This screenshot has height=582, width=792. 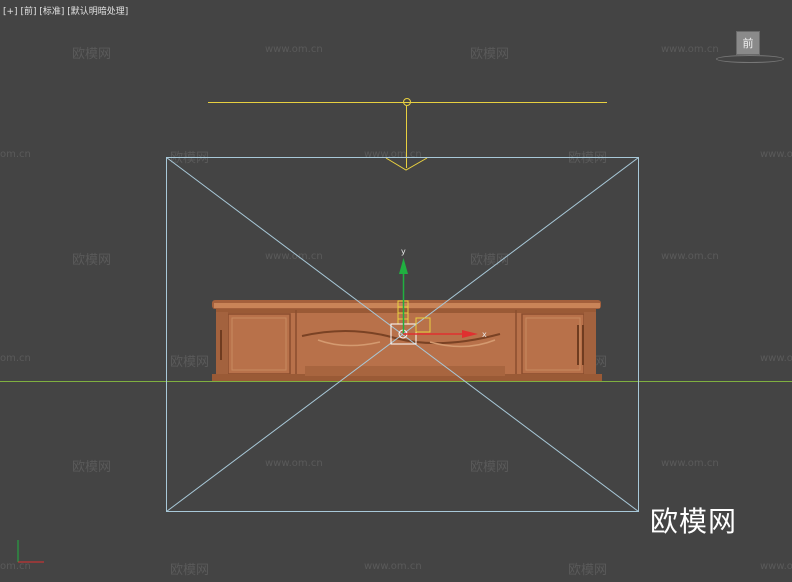 What do you see at coordinates (30, 551) in the screenshot?
I see `world-axis-tripod-icon` at bounding box center [30, 551].